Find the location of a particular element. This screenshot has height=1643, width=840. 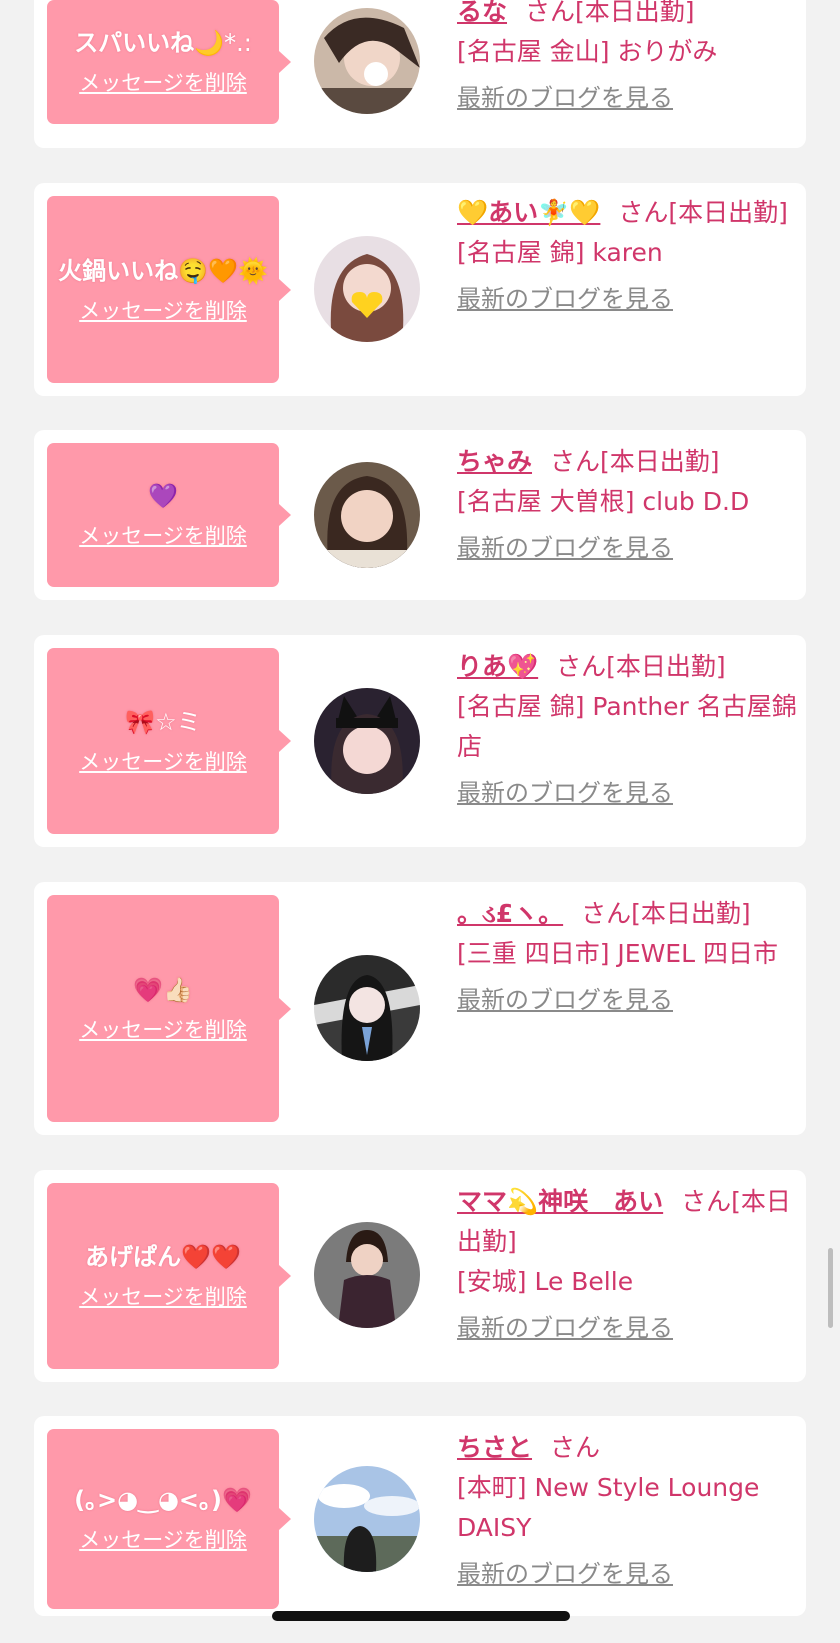

girl-name-link: ちゃみ is located at coordinates (494, 461).